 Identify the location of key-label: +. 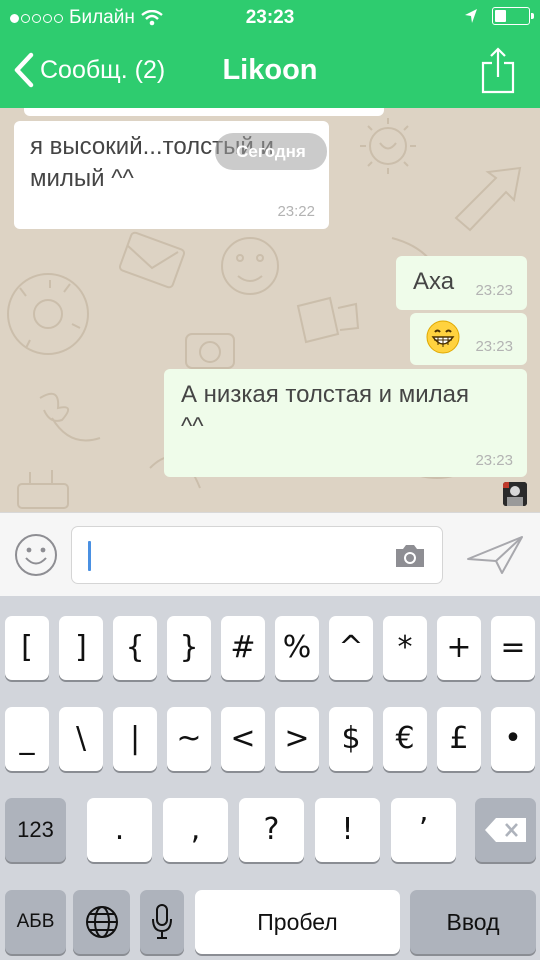
(459, 647).